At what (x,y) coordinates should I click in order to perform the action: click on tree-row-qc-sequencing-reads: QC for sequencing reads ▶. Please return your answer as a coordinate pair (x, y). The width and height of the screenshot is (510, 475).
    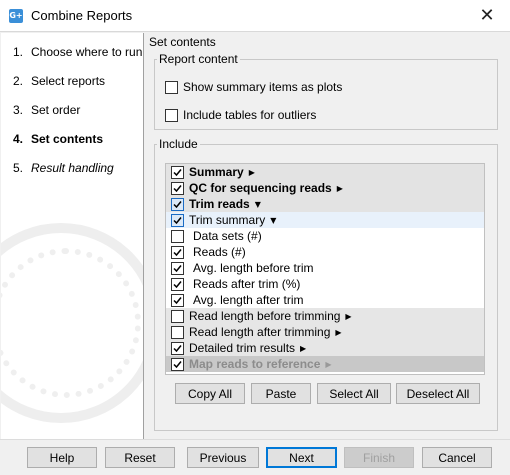
    Looking at the image, I should click on (325, 188).